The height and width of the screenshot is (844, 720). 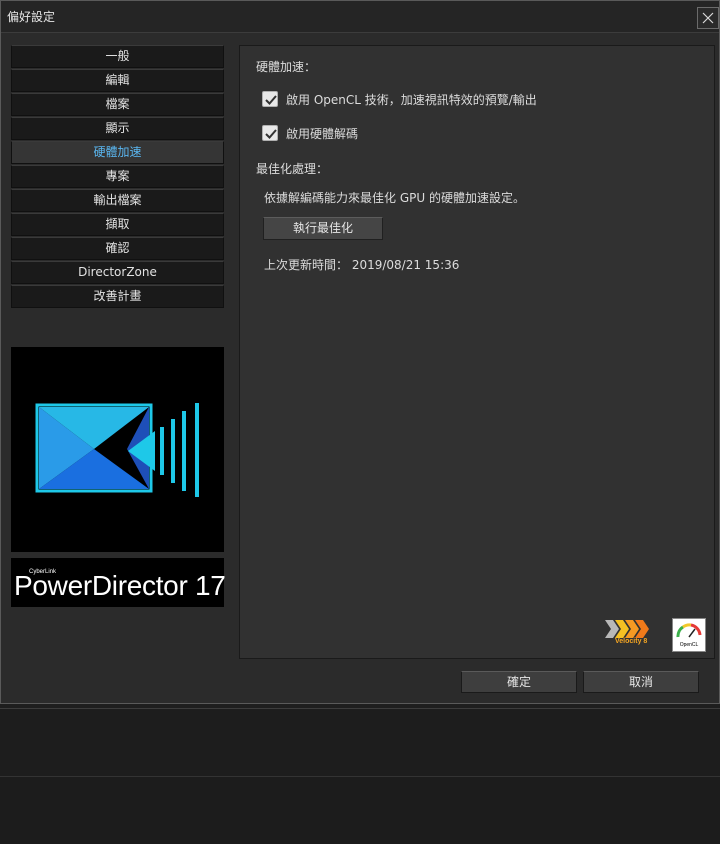 What do you see at coordinates (394, 198) in the screenshot?
I see `optimize-description: 依據解編碼能力來最佳化 GPU 的硬體加速設定。` at bounding box center [394, 198].